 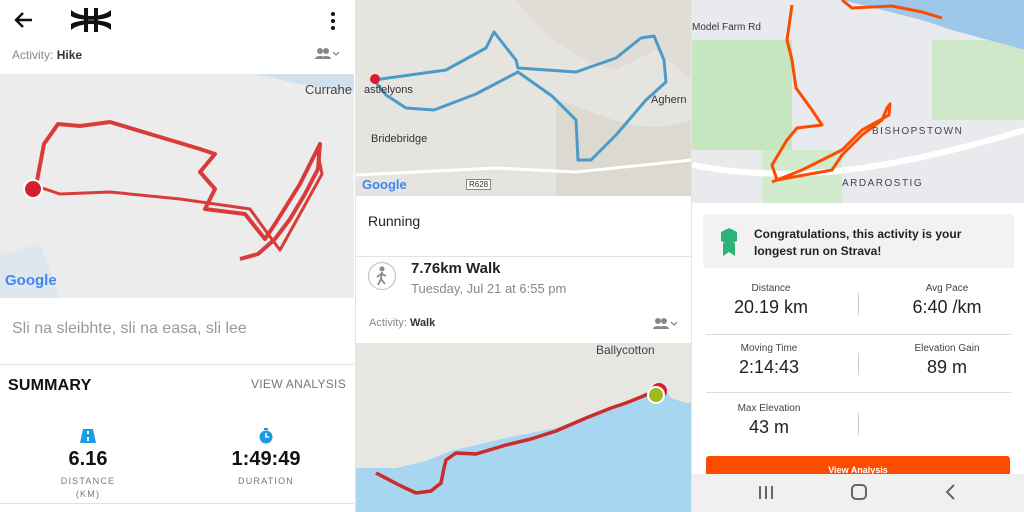 What do you see at coordinates (394, 221) in the screenshot?
I see `activity-title: Running` at bounding box center [394, 221].